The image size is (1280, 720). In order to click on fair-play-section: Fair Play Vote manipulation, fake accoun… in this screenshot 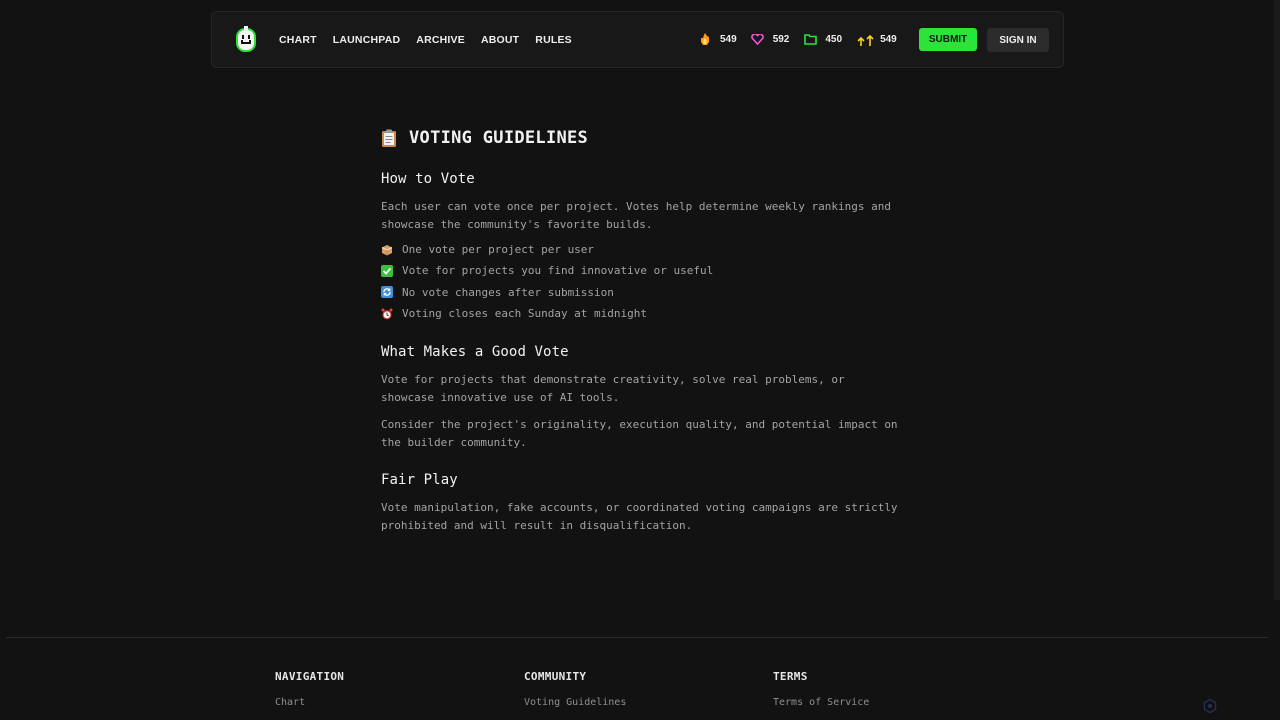, I will do `click(641, 503)`.